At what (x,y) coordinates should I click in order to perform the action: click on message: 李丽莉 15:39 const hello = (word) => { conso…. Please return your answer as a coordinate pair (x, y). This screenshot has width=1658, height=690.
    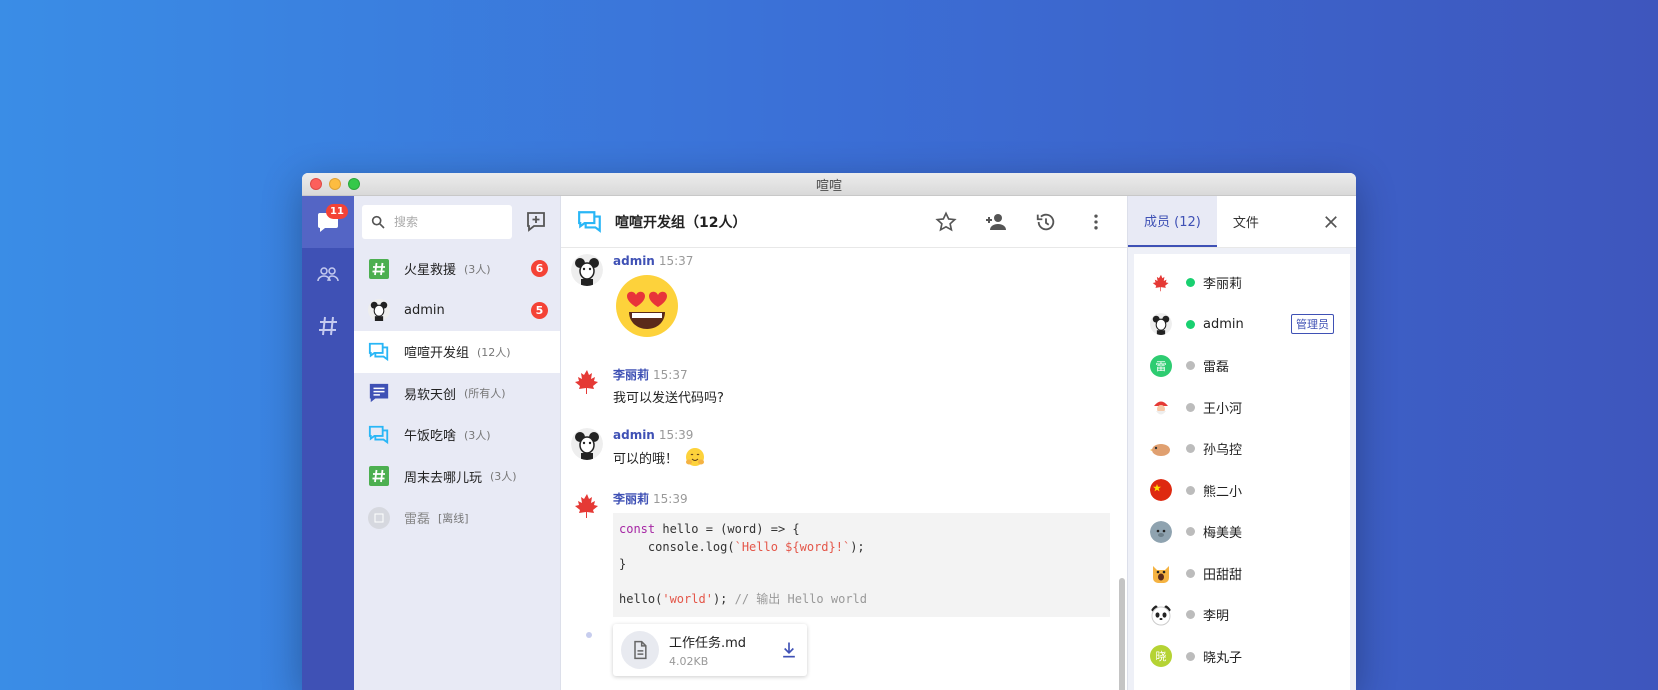
    Looking at the image, I should click on (840, 553).